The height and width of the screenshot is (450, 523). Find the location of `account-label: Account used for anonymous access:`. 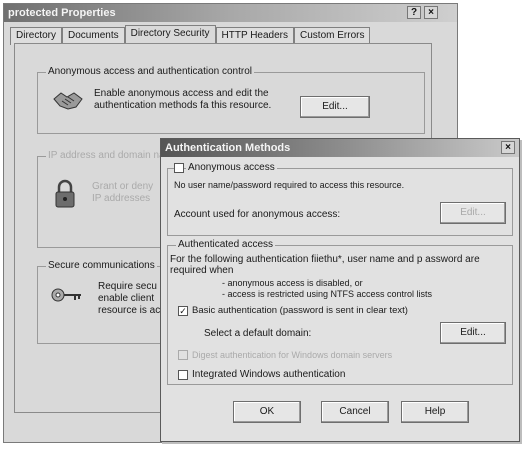

account-label: Account used for anonymous access: is located at coordinates (257, 214).